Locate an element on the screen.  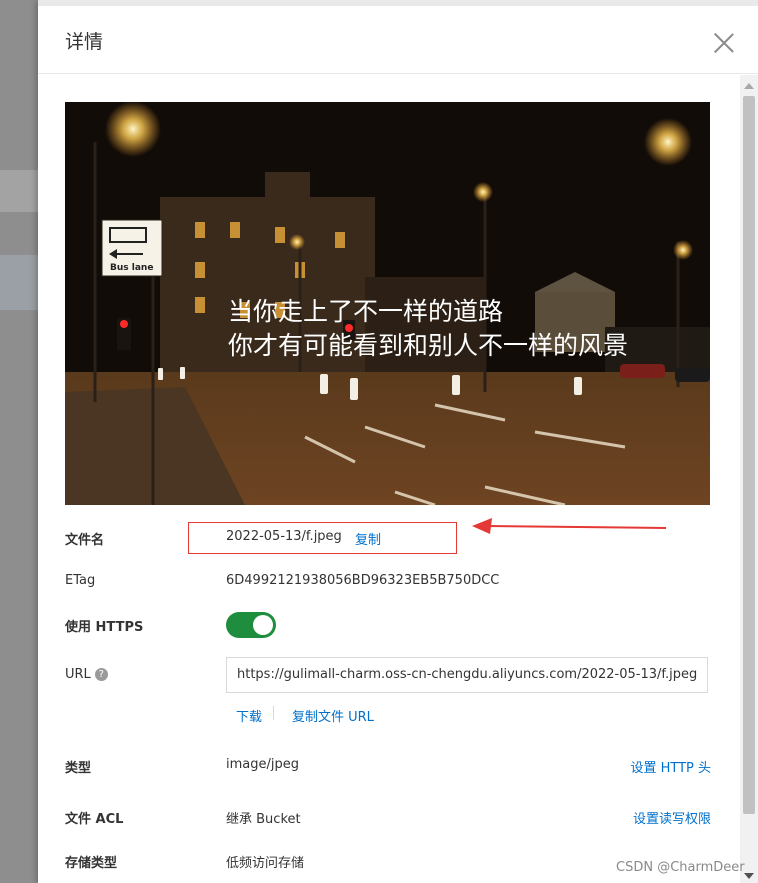
backdrop-row-selected is located at coordinates (19, 282).